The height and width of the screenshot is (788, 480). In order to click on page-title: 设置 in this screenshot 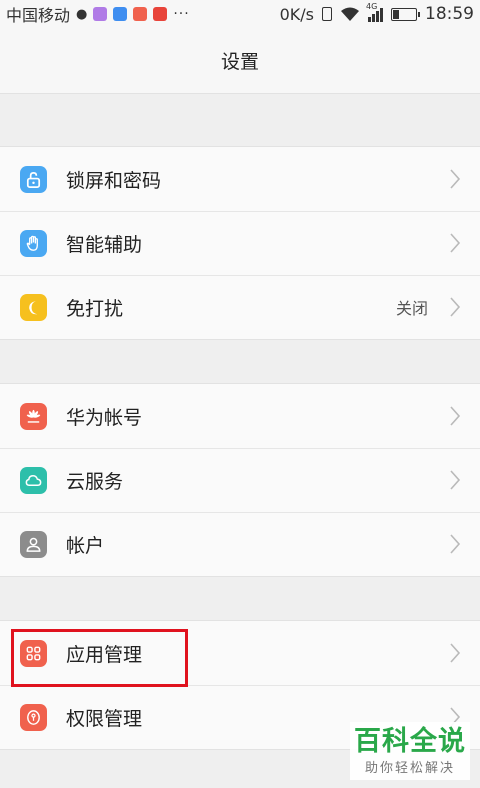, I will do `click(239, 62)`.